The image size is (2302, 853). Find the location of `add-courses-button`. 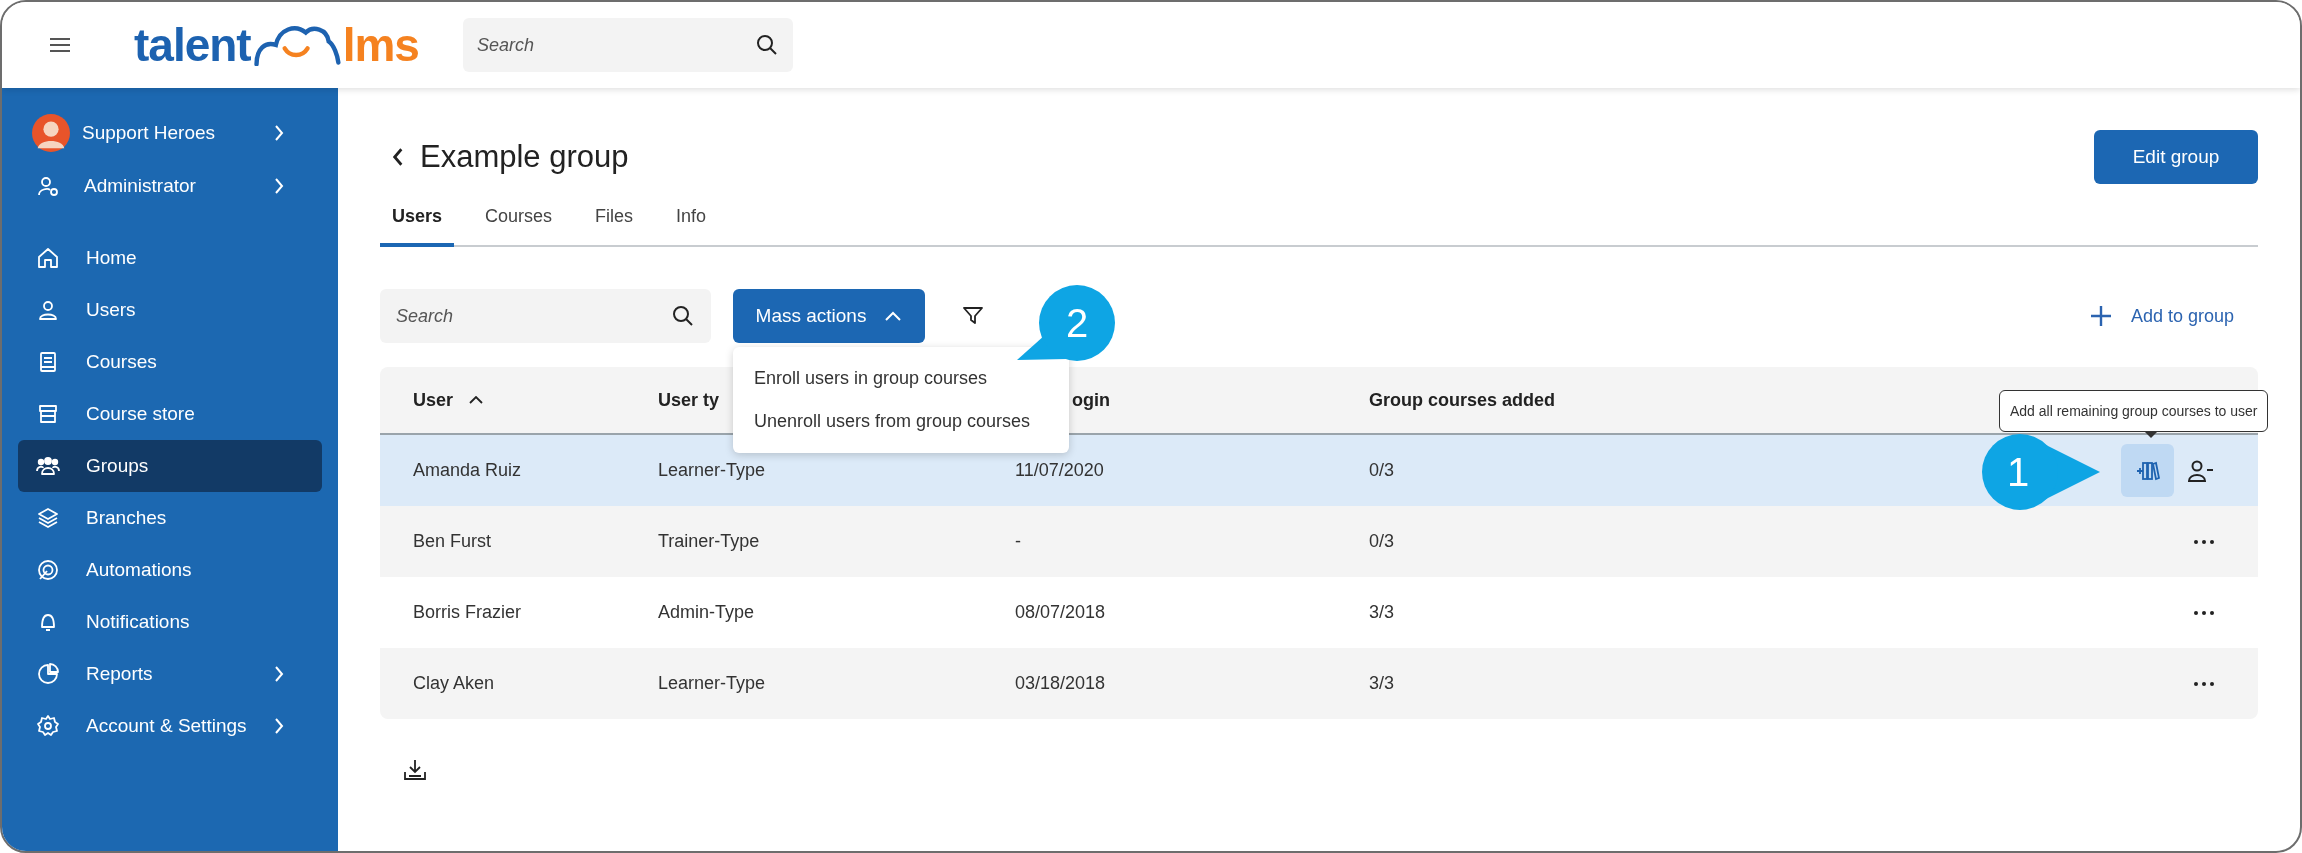

add-courses-button is located at coordinates (2147, 470).